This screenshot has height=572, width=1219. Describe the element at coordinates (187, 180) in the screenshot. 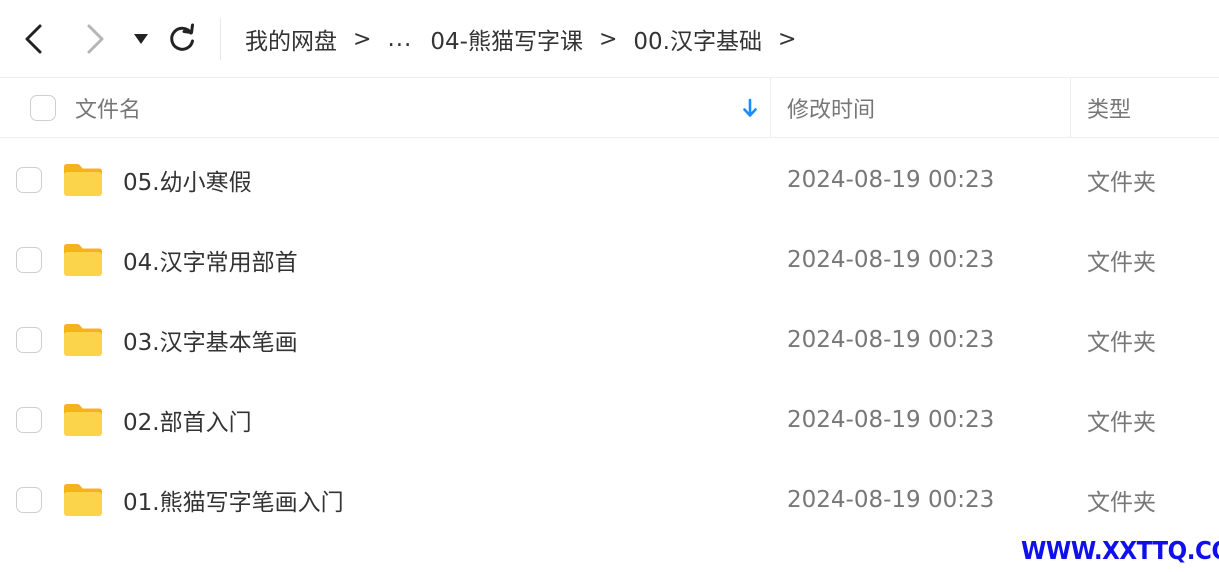

I see `file-name: 05.幼小寒假` at that location.